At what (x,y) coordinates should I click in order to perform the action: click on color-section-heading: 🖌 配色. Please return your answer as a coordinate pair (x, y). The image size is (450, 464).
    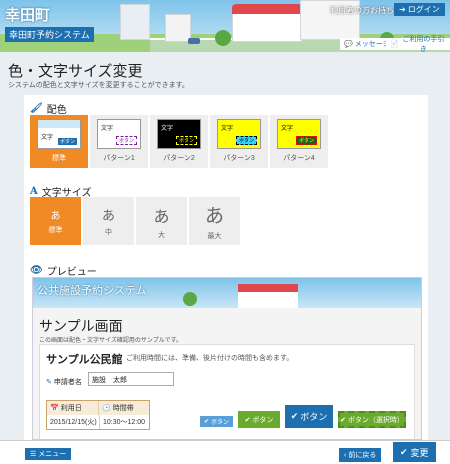
    Looking at the image, I should click on (48, 108).